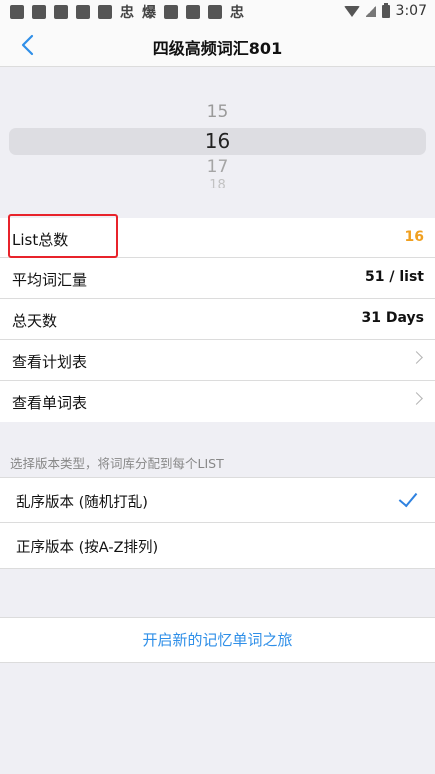  I want to click on version-section-header: 选择版本类型，将词库分配到每个LIST, so click(117, 463).